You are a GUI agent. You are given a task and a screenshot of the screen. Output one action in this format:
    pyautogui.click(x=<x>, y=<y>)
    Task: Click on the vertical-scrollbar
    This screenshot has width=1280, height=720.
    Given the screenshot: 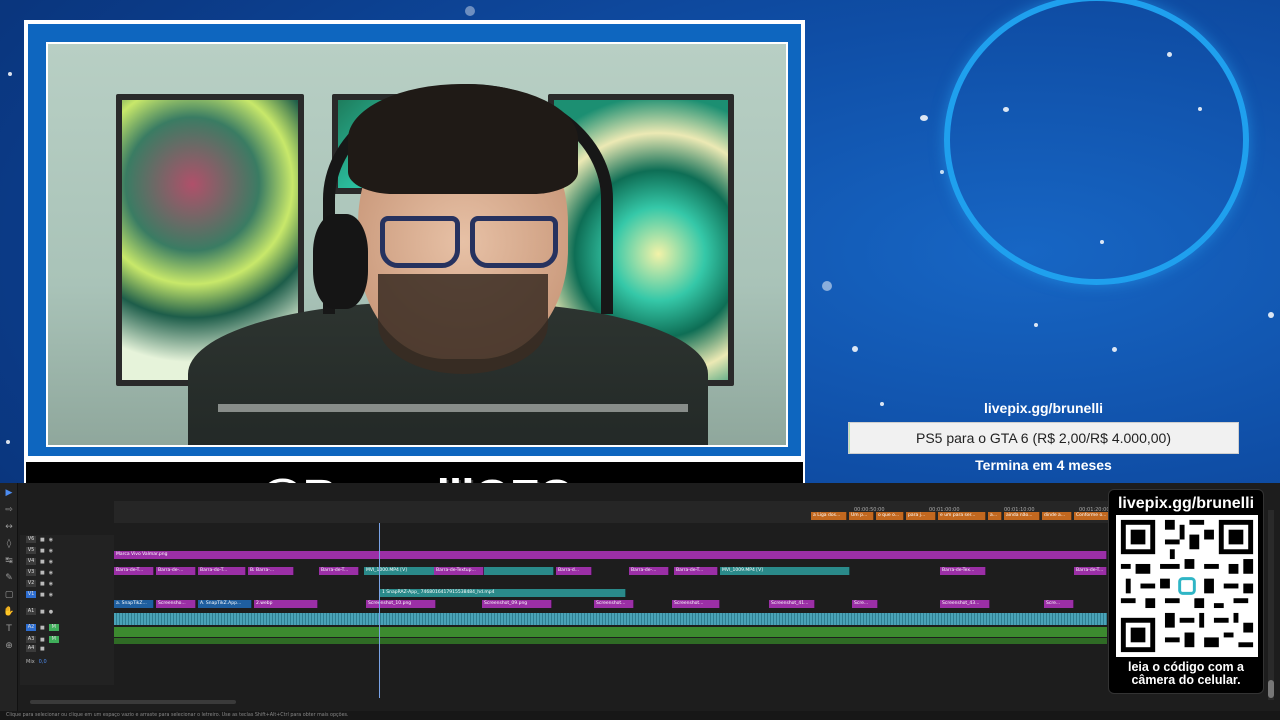 What is the action you would take?
    pyautogui.click(x=1271, y=605)
    